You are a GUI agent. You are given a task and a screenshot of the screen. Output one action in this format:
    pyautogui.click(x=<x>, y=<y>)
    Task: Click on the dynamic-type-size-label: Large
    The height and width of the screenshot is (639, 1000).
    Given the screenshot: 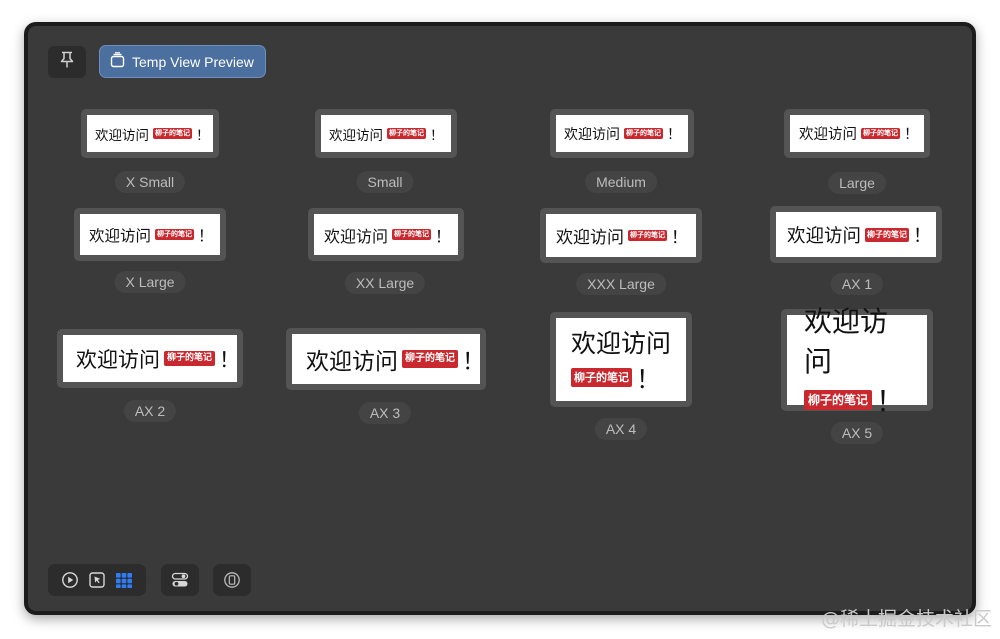 What is the action you would take?
    pyautogui.click(x=857, y=183)
    